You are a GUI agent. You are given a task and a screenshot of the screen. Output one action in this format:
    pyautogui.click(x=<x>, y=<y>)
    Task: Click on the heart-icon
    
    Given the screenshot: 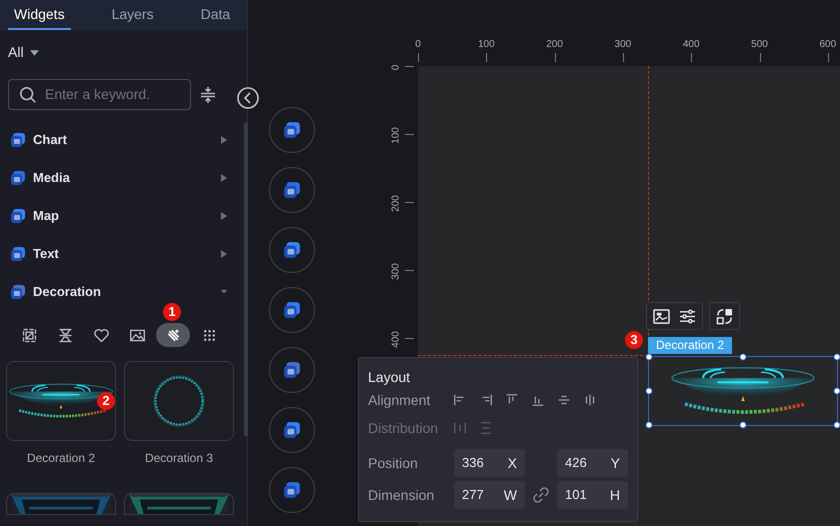 What is the action you would take?
    pyautogui.click(x=101, y=335)
    